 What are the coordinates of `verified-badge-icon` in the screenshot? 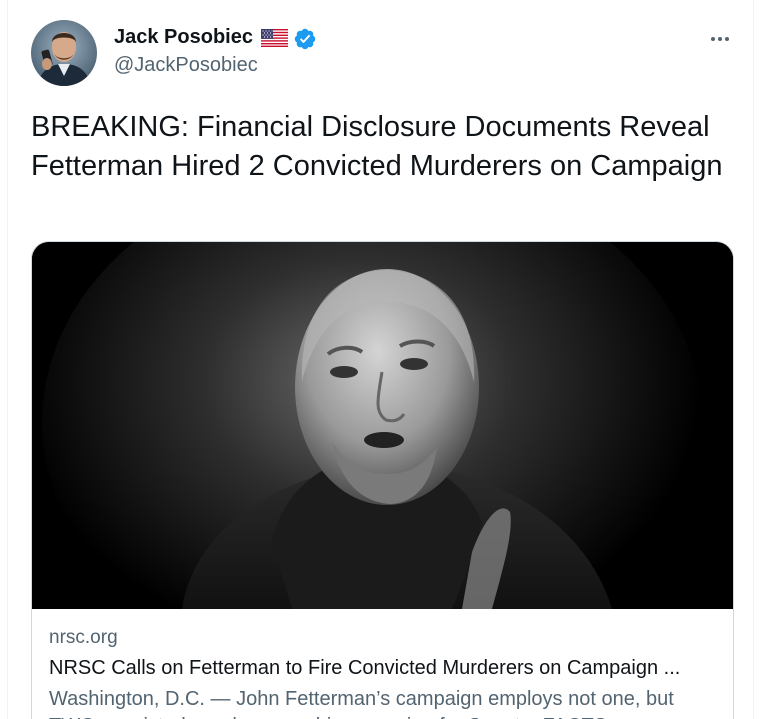 It's located at (305, 39).